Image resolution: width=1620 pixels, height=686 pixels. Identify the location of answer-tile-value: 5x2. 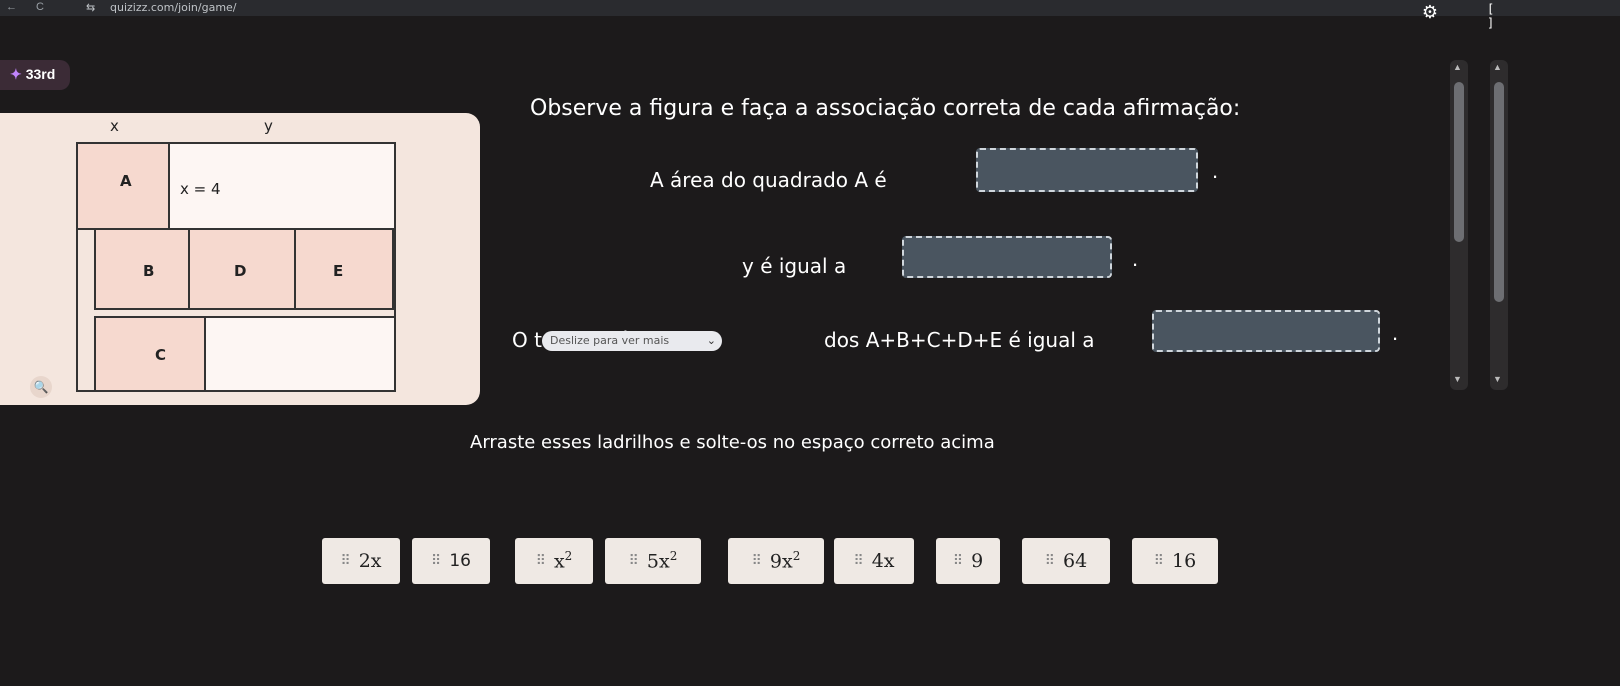
(662, 560).